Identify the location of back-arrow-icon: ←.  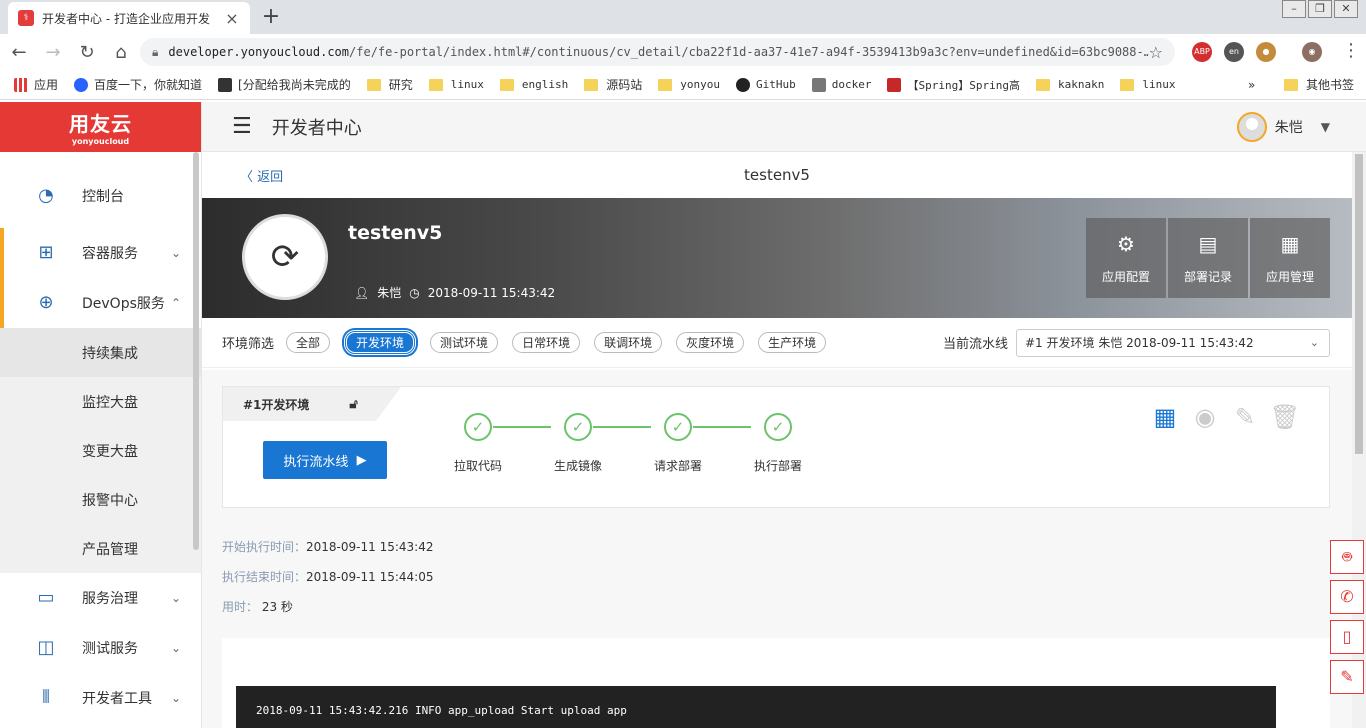
(19, 52).